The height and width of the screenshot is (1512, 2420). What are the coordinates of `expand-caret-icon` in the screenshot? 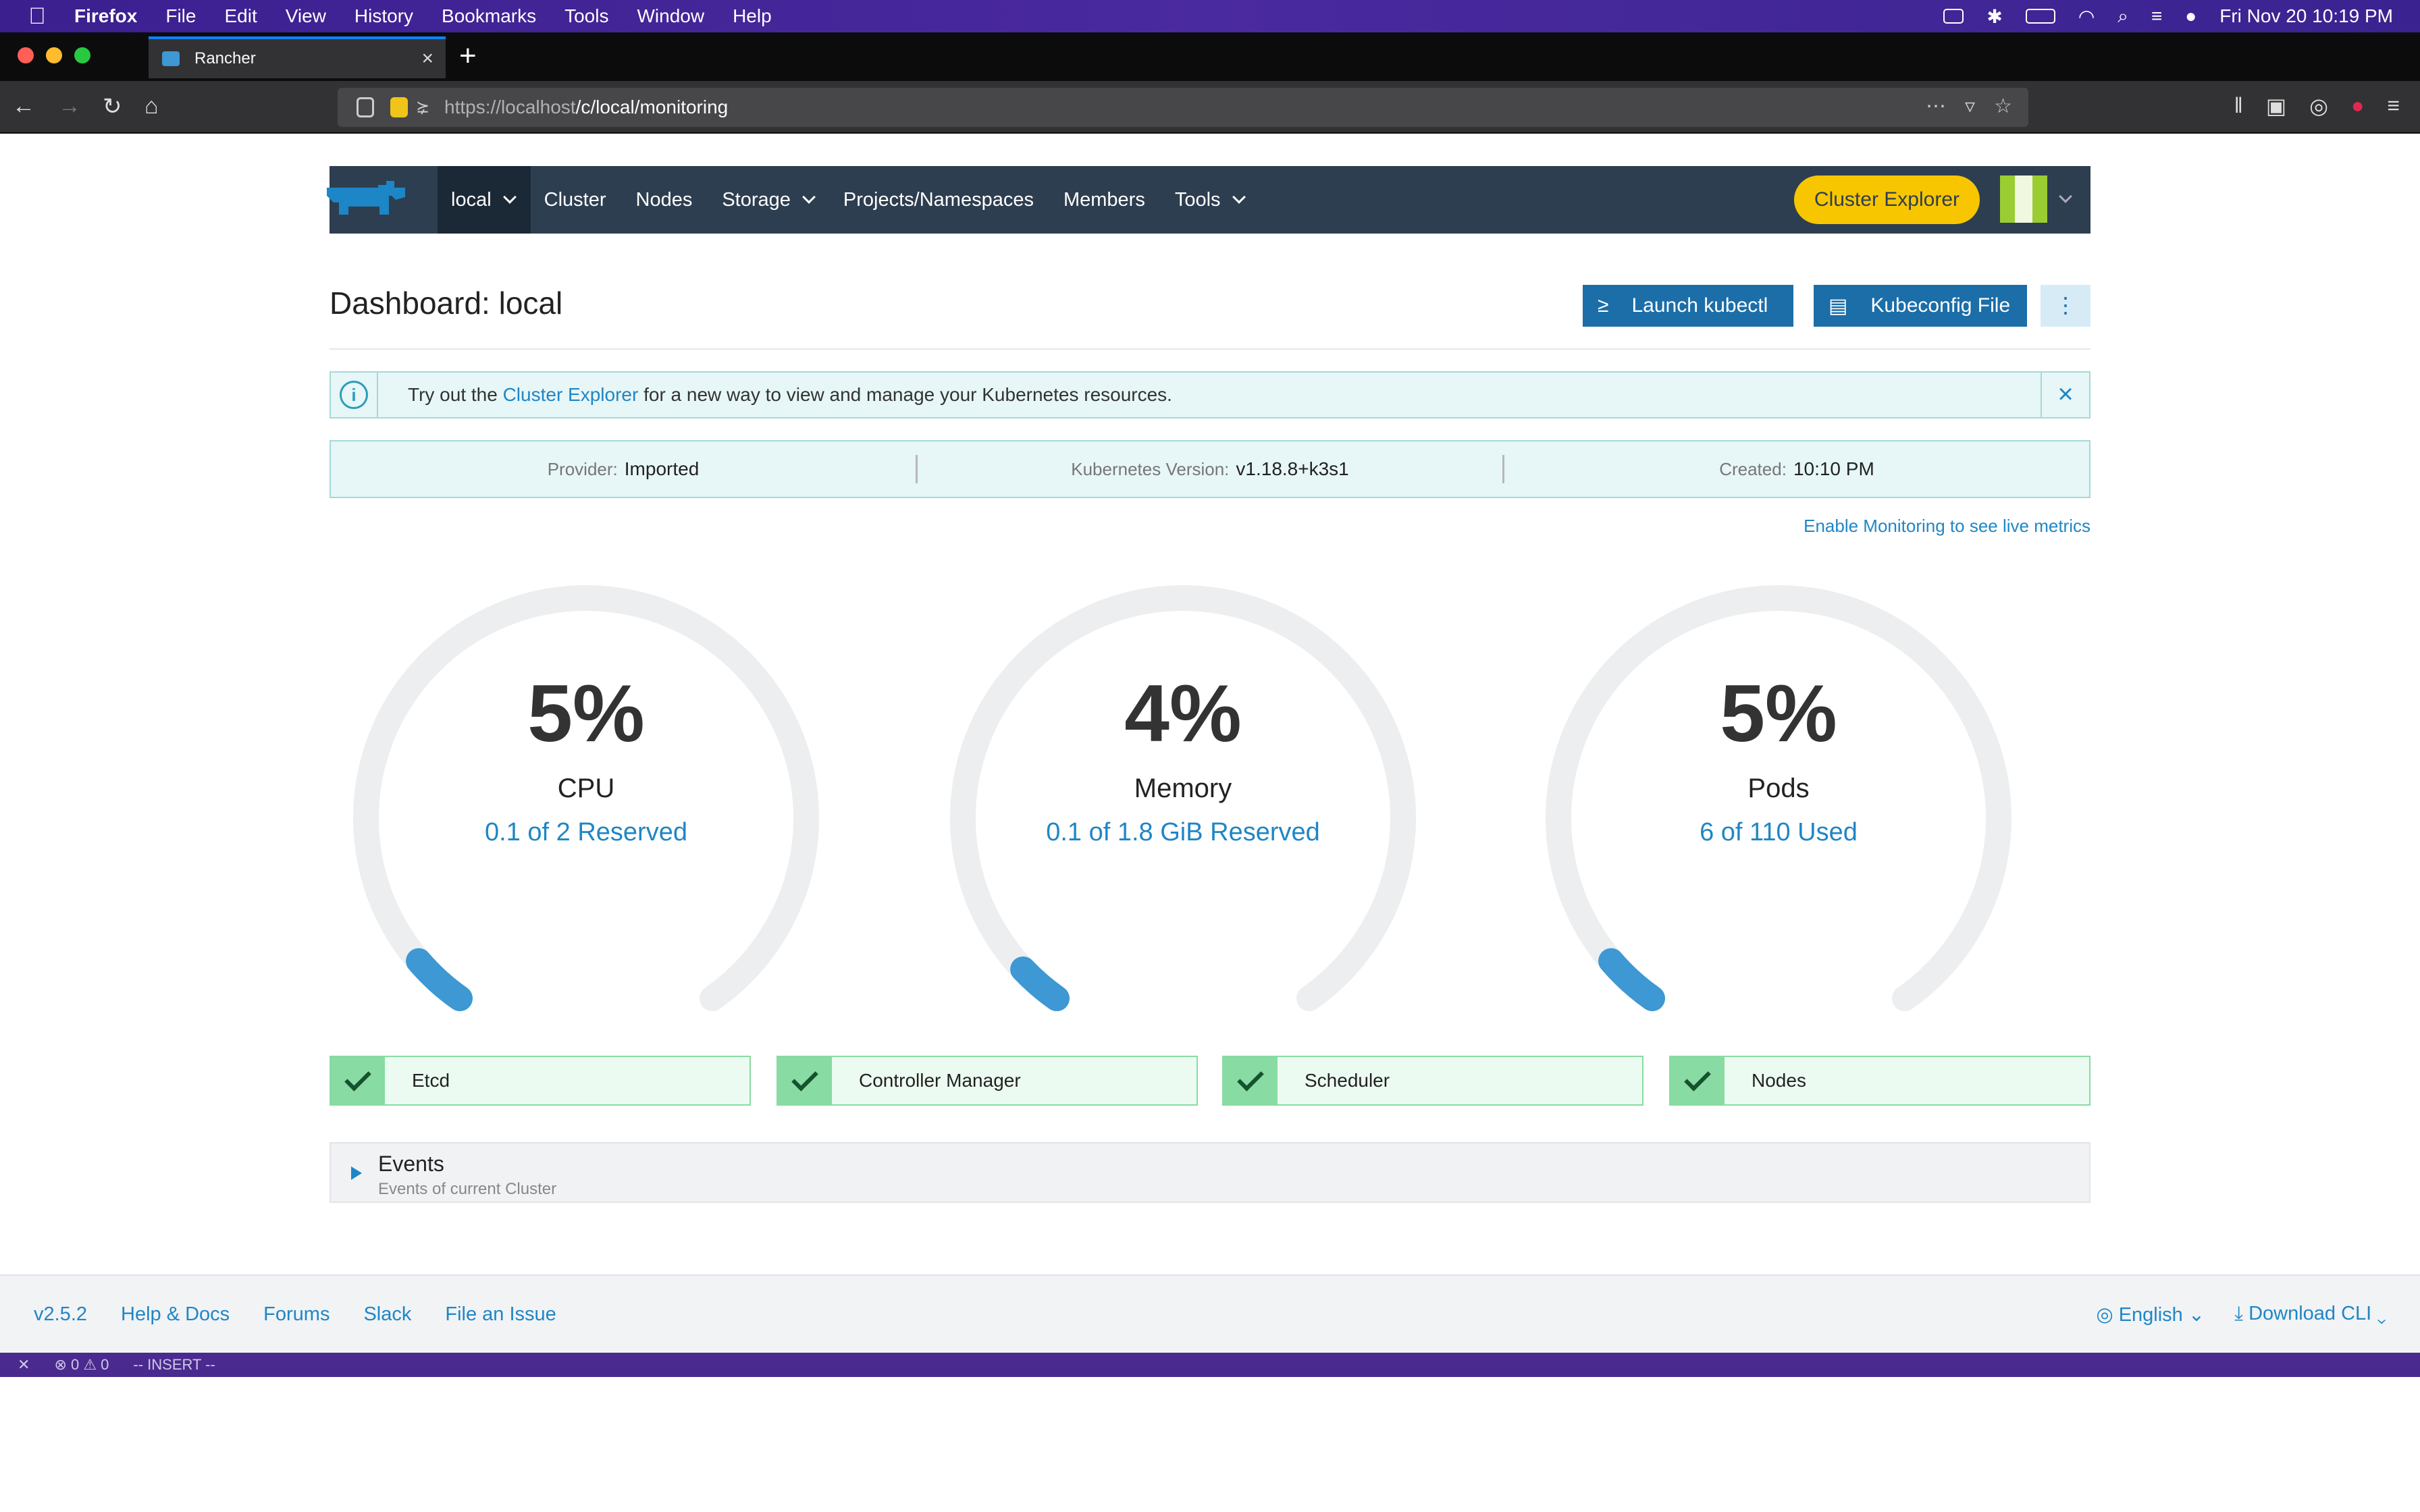 It's located at (356, 1173).